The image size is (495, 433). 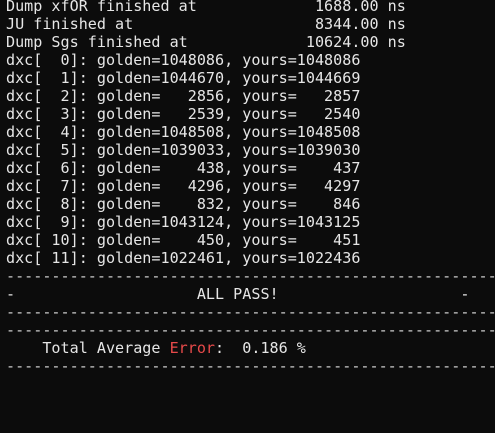 I want to click on dxc-row-2: dxc[ 2]: golden= 2856, yours= 2857, so click(x=183, y=96).